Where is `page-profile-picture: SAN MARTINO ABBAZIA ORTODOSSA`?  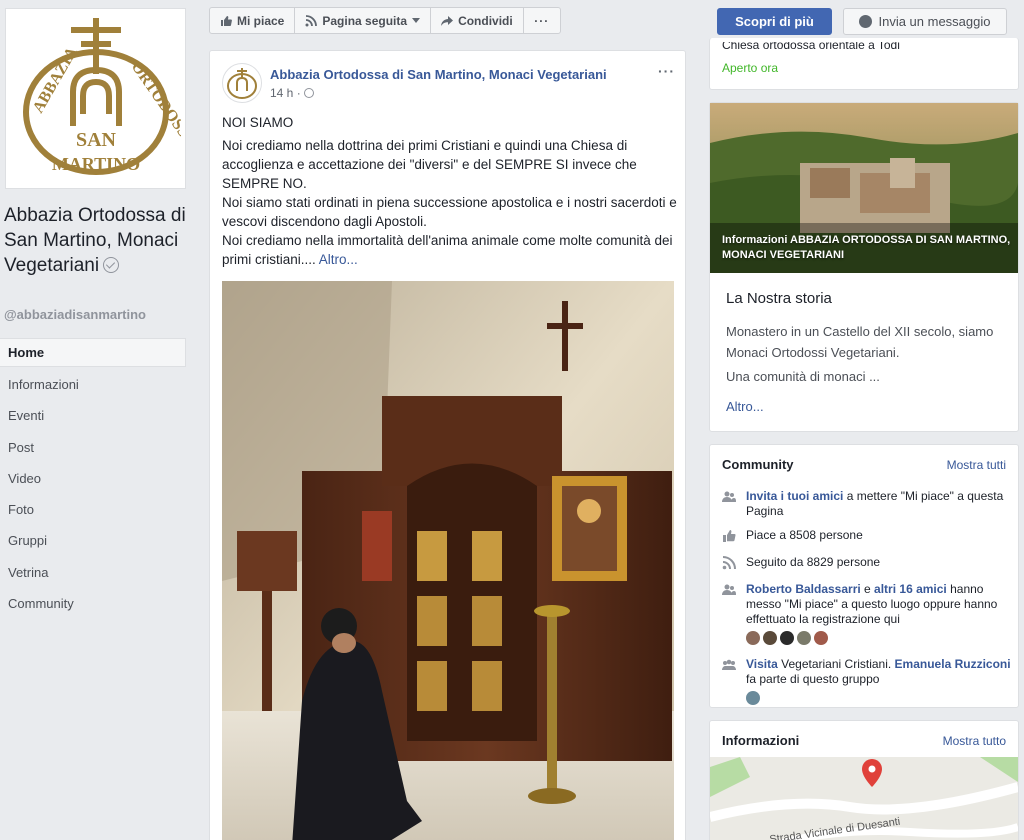 page-profile-picture: SAN MARTINO ABBAZIA ORTODOSSA is located at coordinates (95, 98).